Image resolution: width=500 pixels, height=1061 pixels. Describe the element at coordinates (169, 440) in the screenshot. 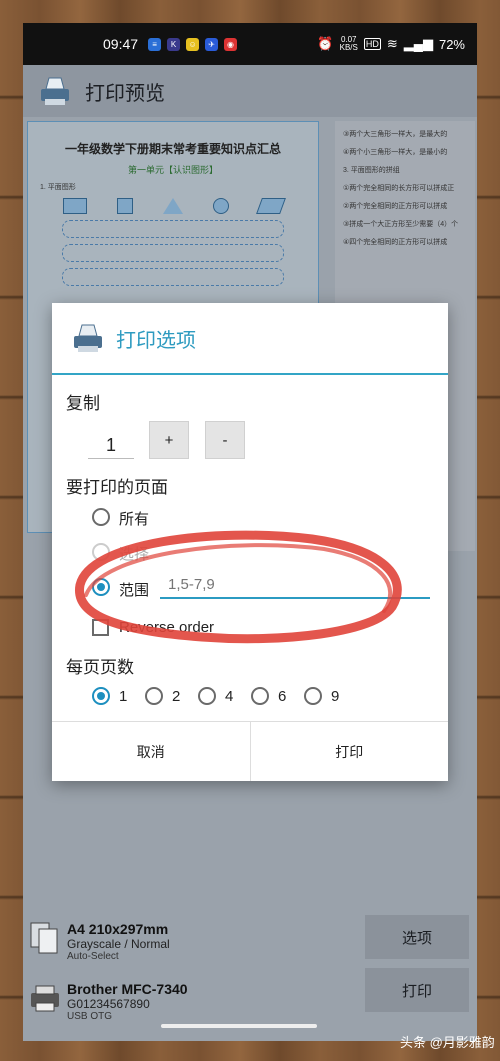

I see `copies-increment-button: +` at that location.